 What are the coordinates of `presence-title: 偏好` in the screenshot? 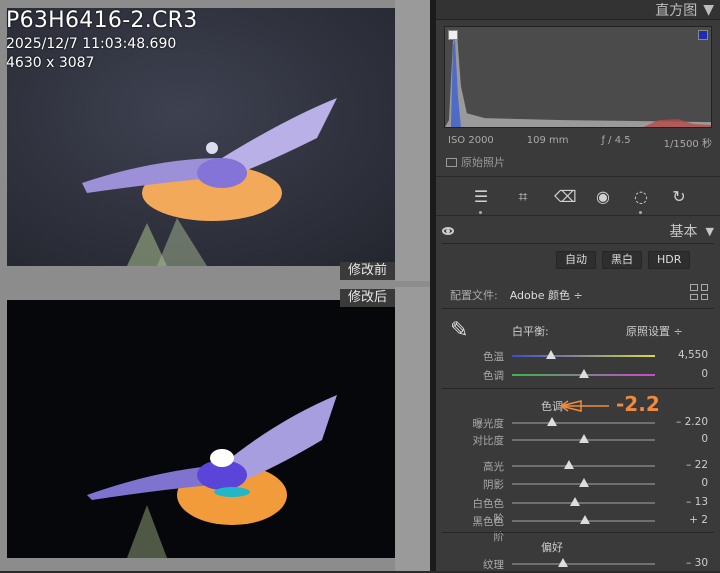 It's located at (552, 547).